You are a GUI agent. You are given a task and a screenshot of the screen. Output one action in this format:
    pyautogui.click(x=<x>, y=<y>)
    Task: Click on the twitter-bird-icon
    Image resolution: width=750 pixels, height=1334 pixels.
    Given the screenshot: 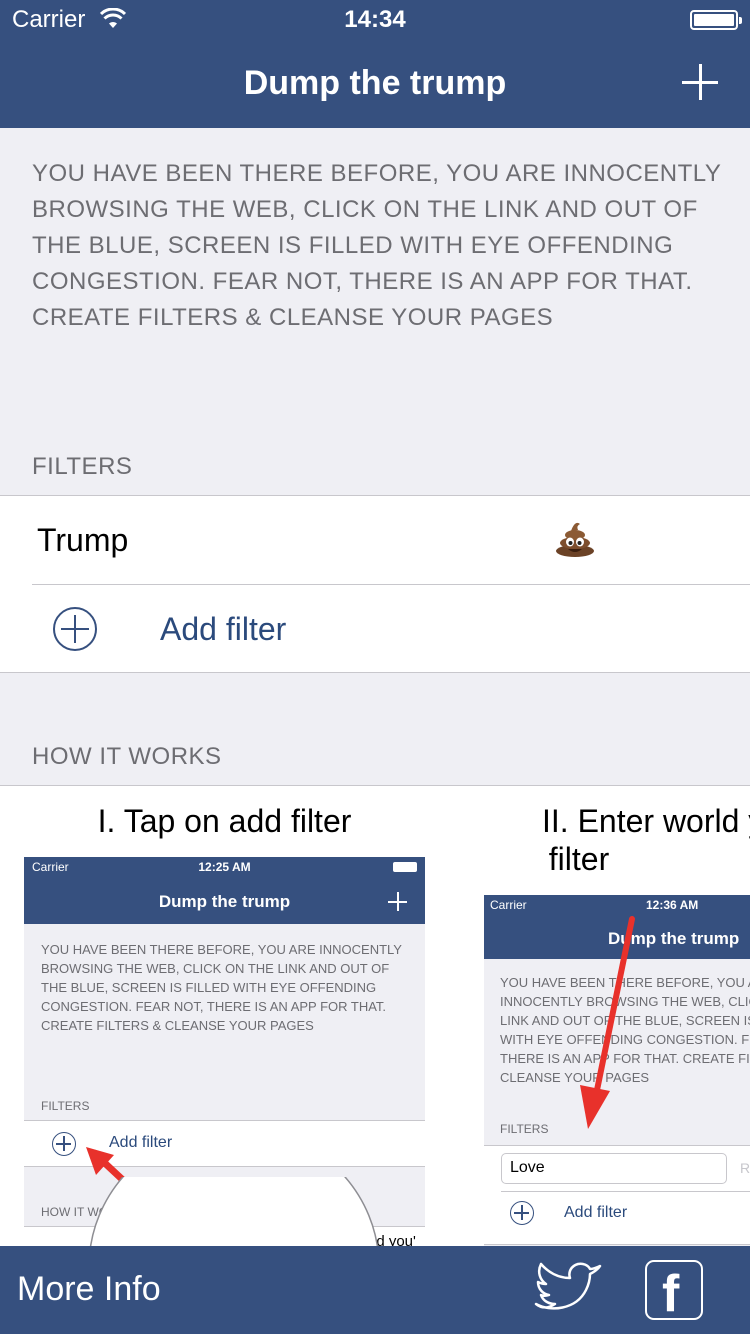 What is the action you would take?
    pyautogui.click(x=566, y=1290)
    